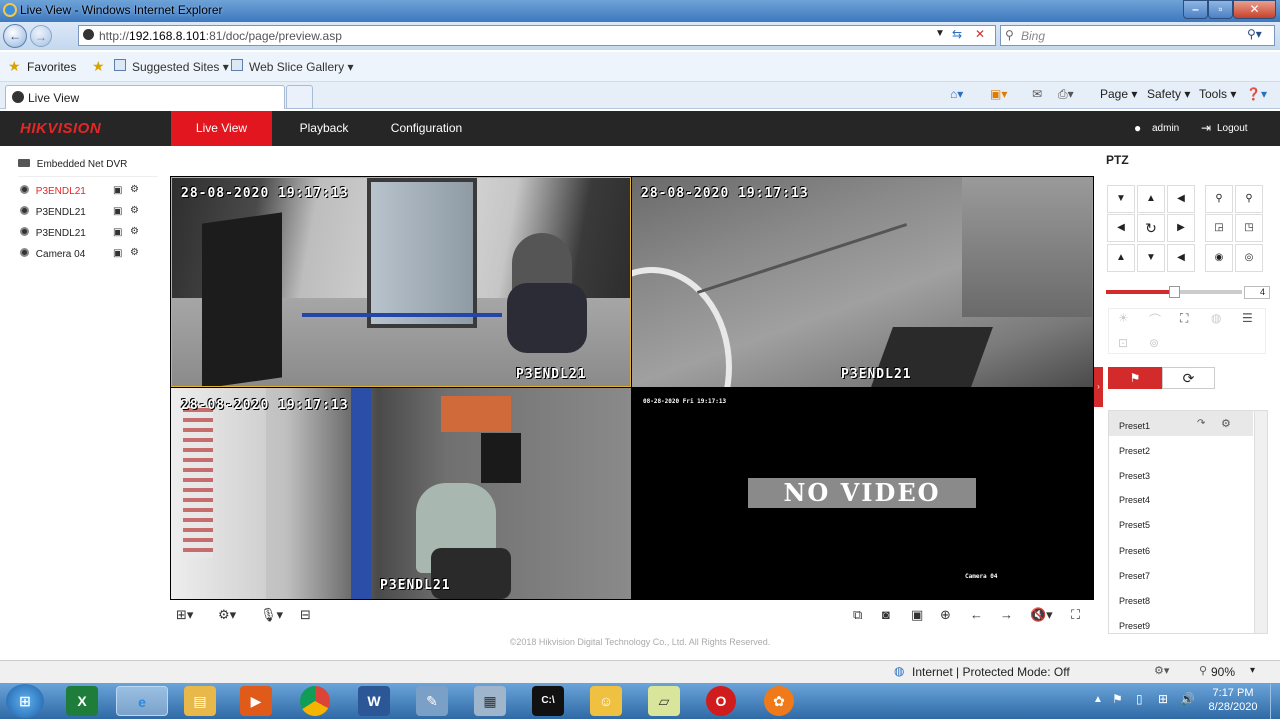 The height and width of the screenshot is (719, 1280). I want to click on set-preset-icon: ⚙, so click(1226, 423).